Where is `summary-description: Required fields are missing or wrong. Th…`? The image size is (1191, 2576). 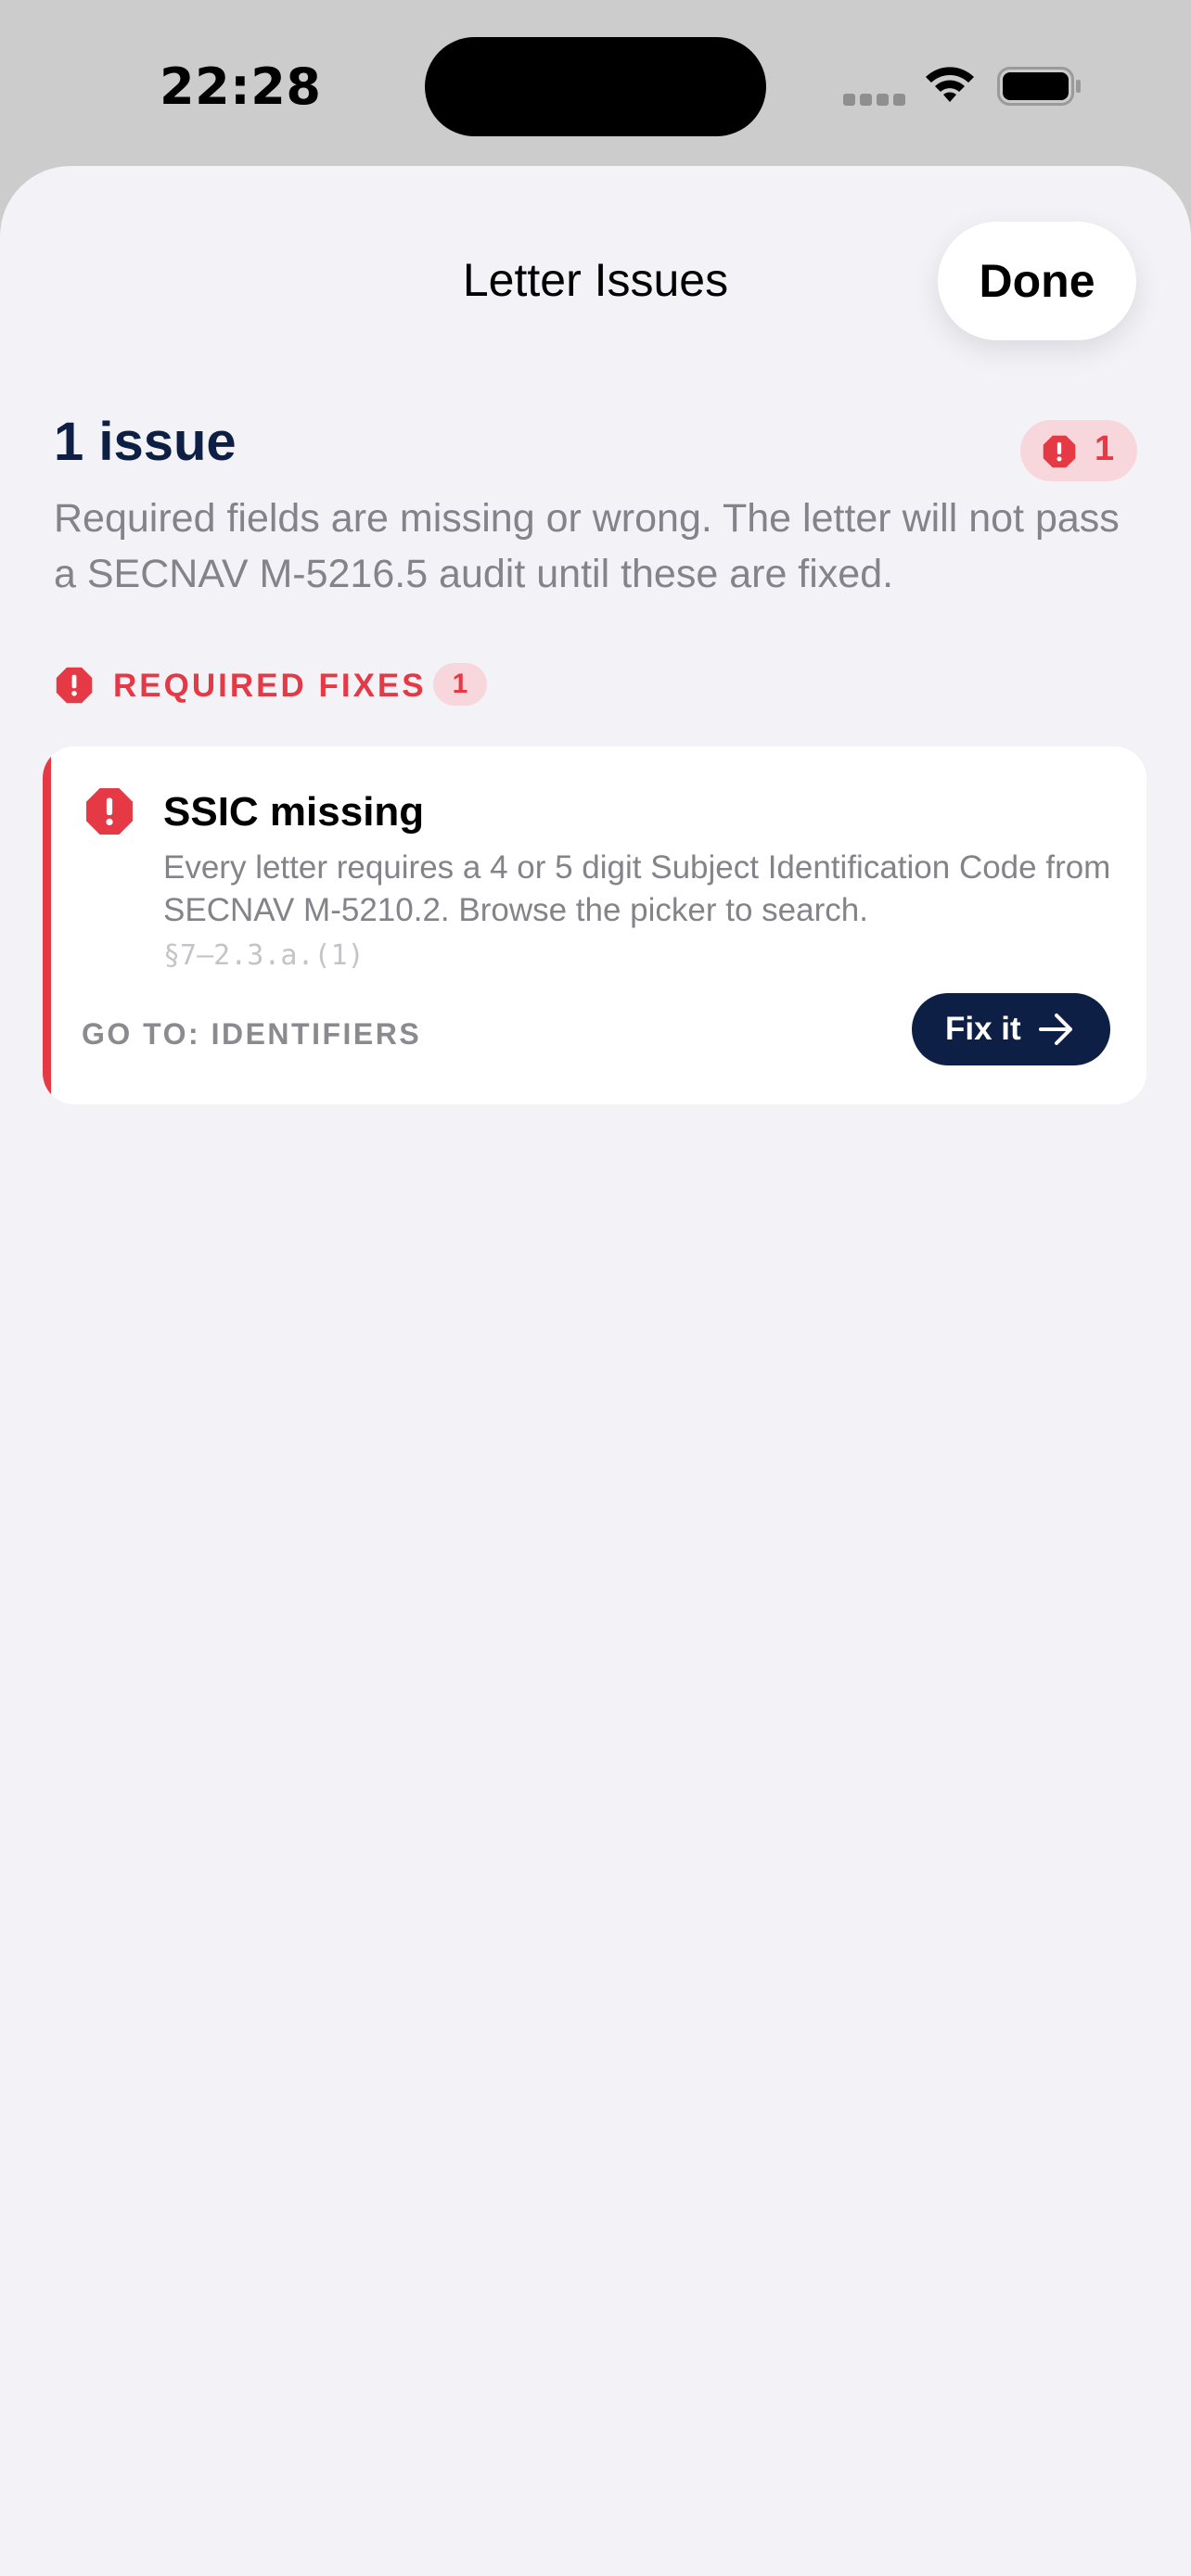
summary-description: Required fields are missing or wrong. Th… is located at coordinates (587, 546).